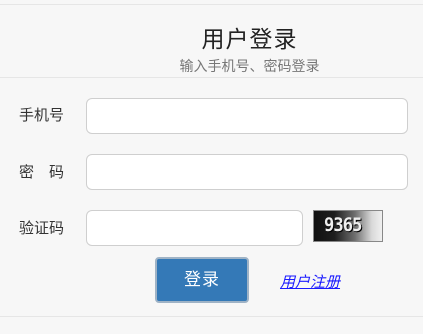  I want to click on page-subtitle: 输入手机号、密码登录, so click(249, 67).